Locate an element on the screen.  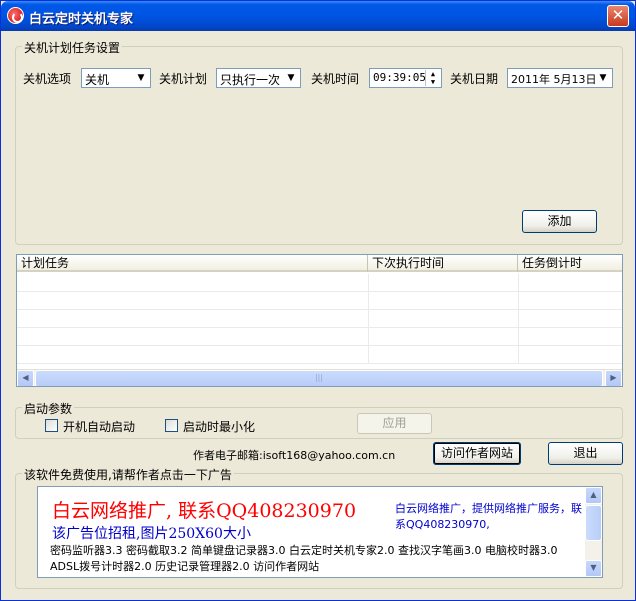
close-icon: ✕ is located at coordinates (618, 15).